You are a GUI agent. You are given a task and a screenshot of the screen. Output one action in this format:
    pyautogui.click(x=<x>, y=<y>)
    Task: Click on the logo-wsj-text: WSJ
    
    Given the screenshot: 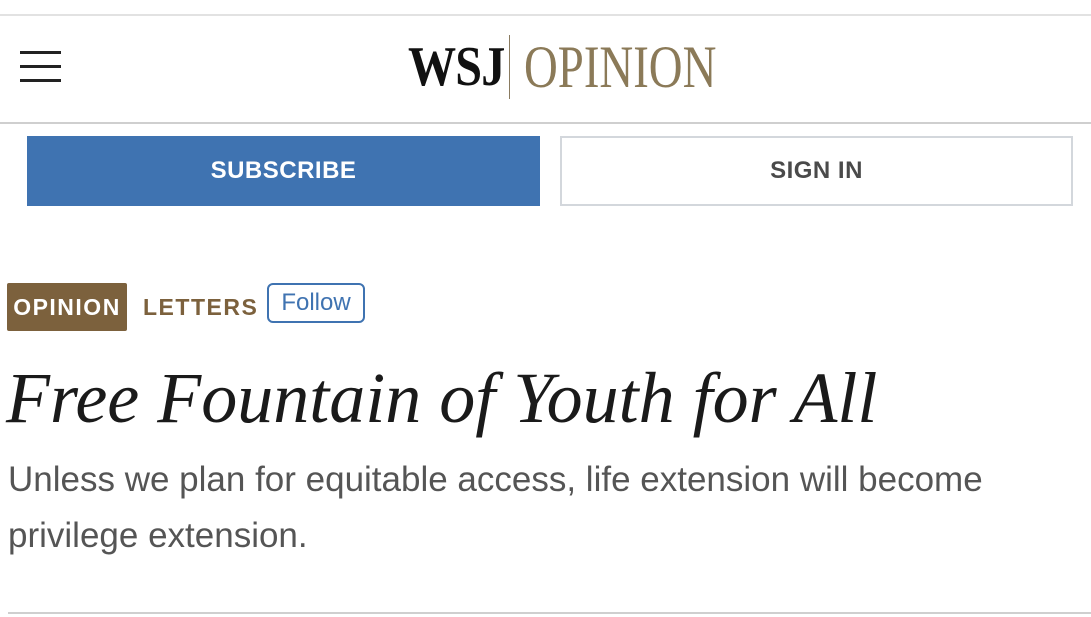 What is the action you would take?
    pyautogui.click(x=456, y=67)
    